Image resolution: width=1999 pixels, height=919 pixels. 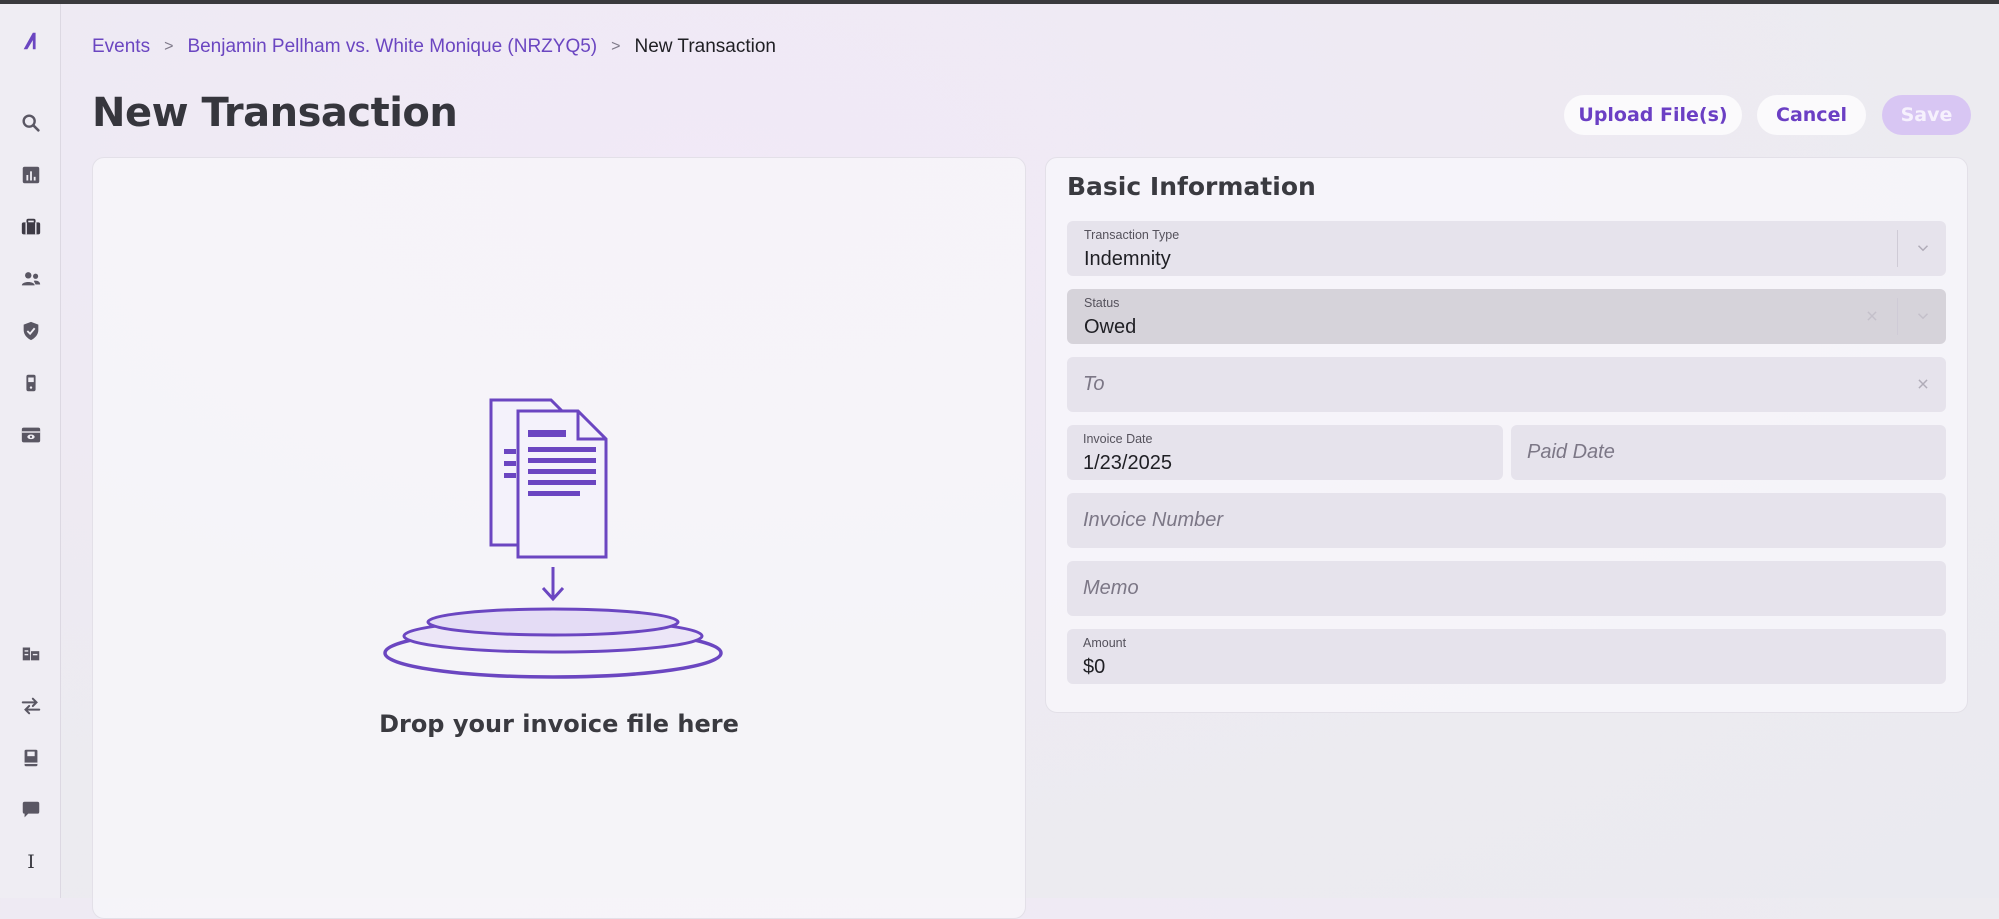 I want to click on save-button: Save, so click(x=1926, y=115).